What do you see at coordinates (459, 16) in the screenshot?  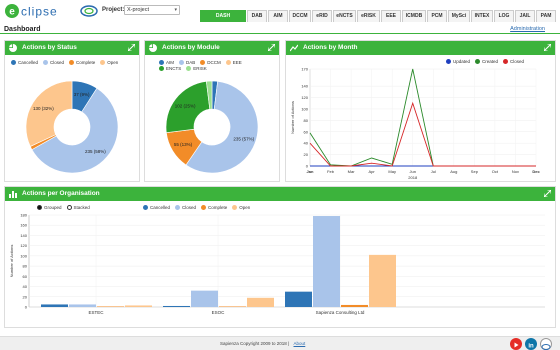 I see `tab-mysci: MySci` at bounding box center [459, 16].